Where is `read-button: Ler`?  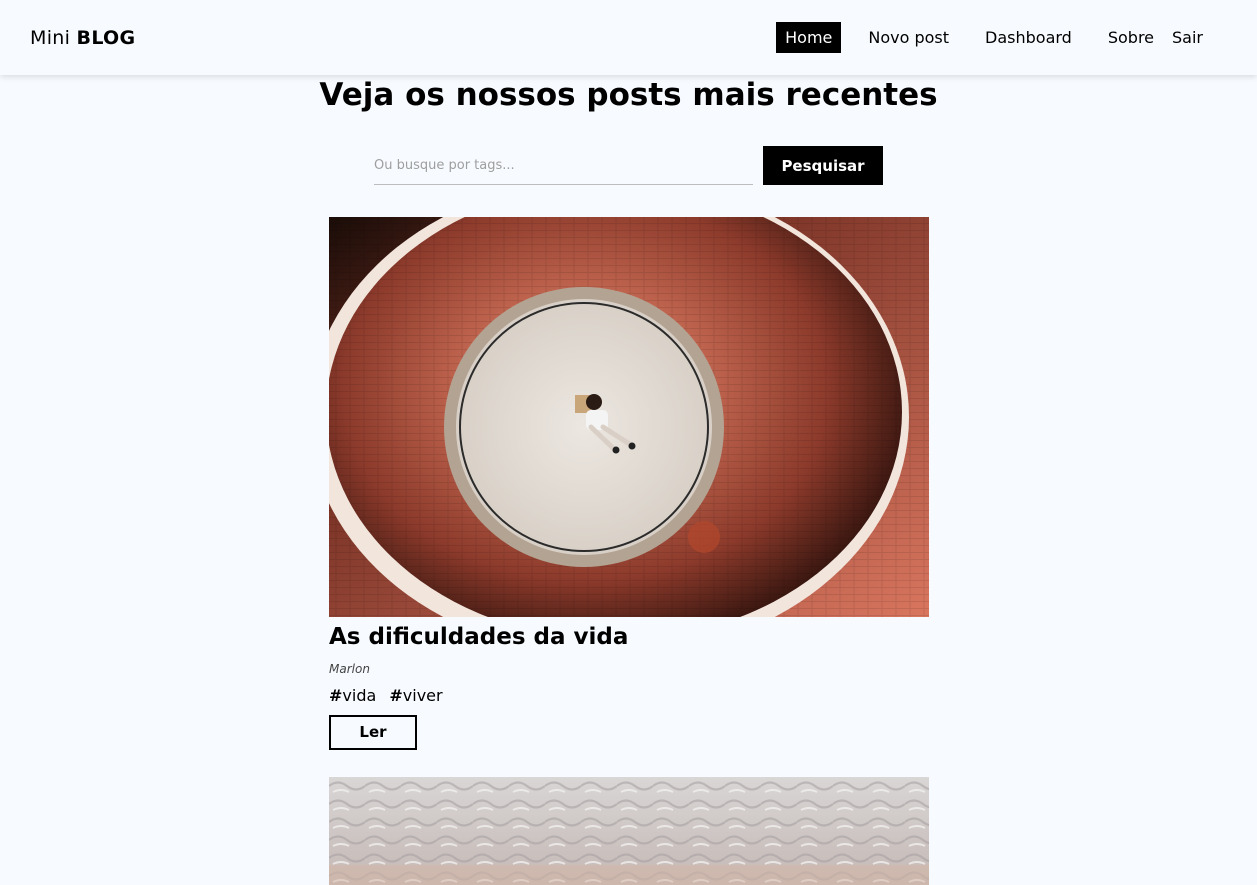 read-button: Ler is located at coordinates (373, 732).